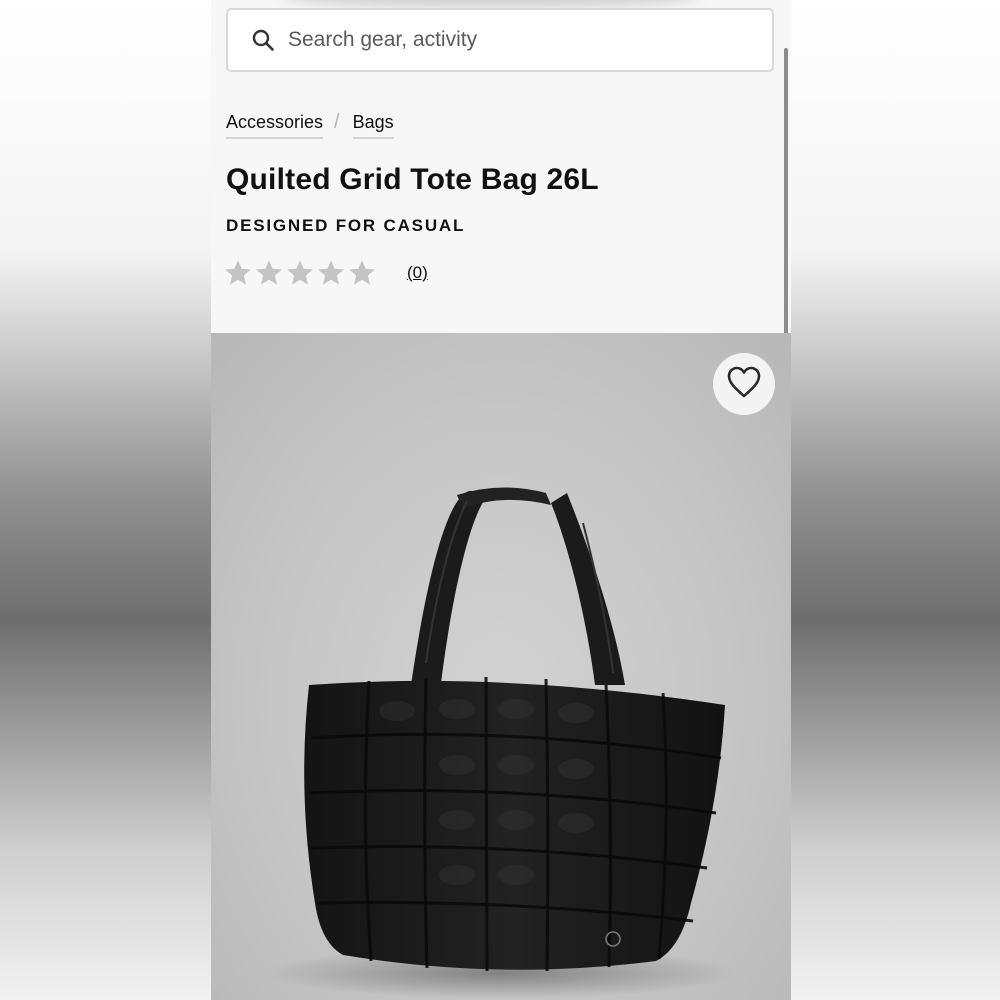  What do you see at coordinates (491, 3) in the screenshot?
I see `top-shadow` at bounding box center [491, 3].